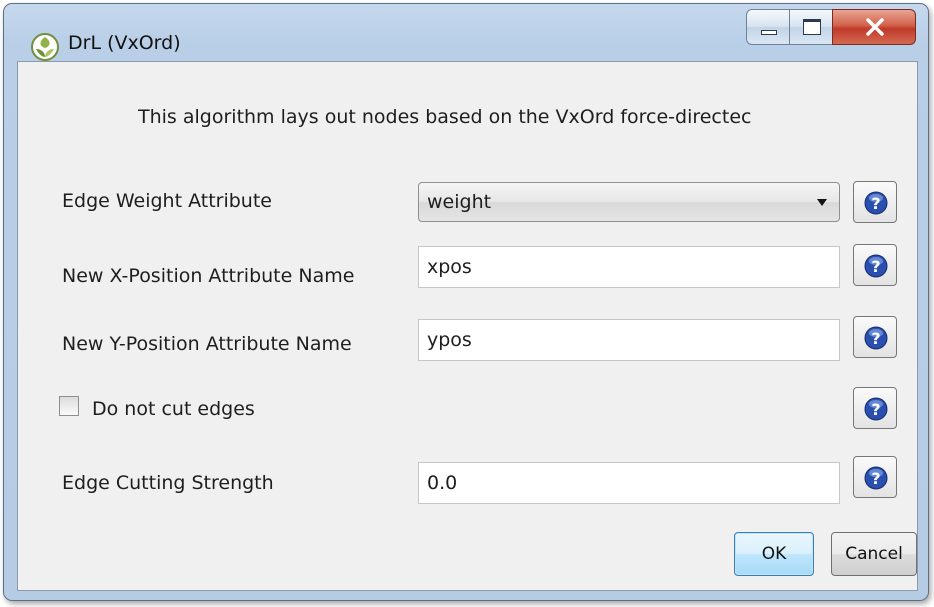  I want to click on help-button-x-position: ?, so click(875, 265).